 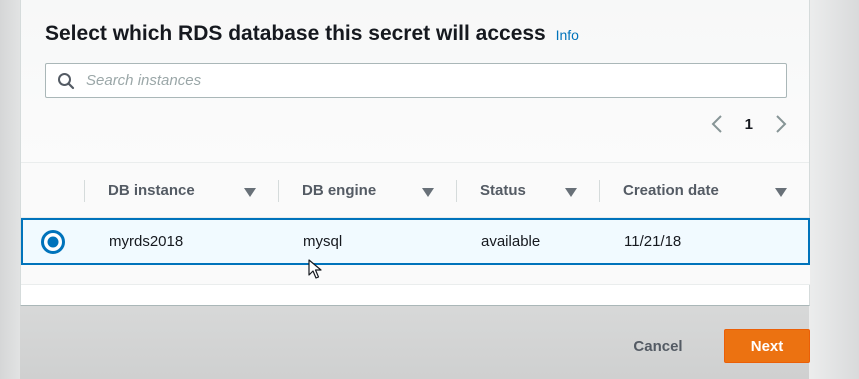 What do you see at coordinates (658, 346) in the screenshot?
I see `cancel-button: Cancel` at bounding box center [658, 346].